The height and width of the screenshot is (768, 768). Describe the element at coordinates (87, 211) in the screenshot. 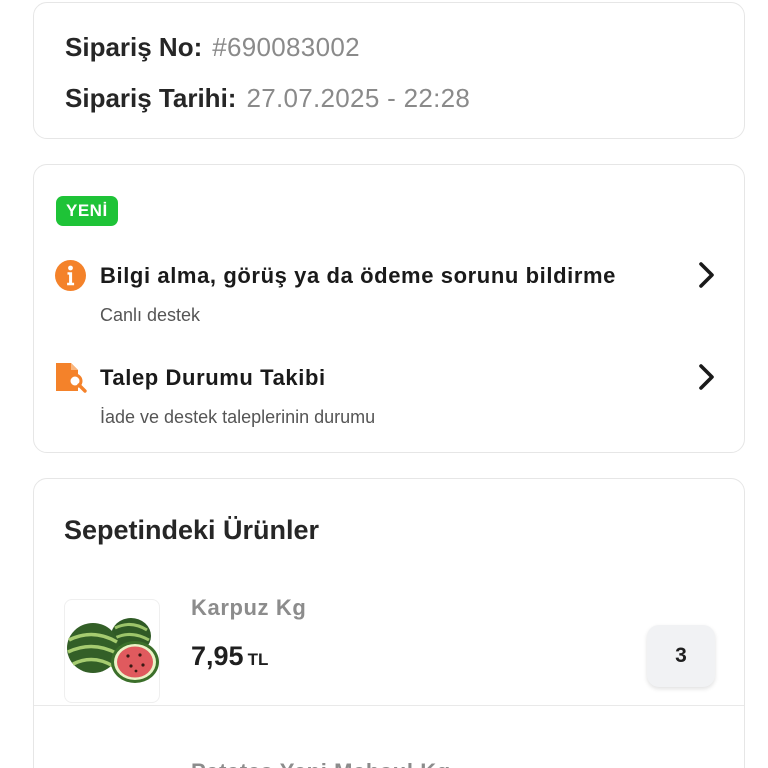

I see `new-badge: YENİ` at that location.